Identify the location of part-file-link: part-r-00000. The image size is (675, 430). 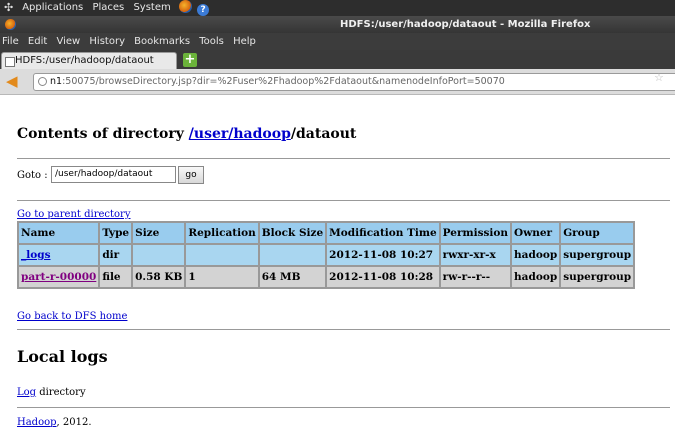
(58, 277).